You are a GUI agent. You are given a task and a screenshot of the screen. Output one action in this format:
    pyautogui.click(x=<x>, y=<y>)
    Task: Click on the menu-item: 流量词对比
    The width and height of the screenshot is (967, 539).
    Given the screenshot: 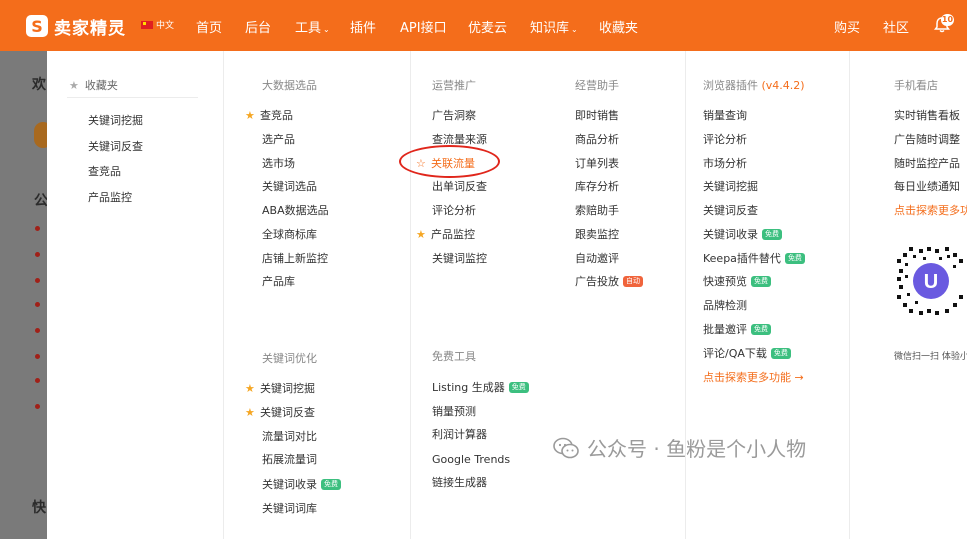 What is the action you would take?
    pyautogui.click(x=289, y=436)
    